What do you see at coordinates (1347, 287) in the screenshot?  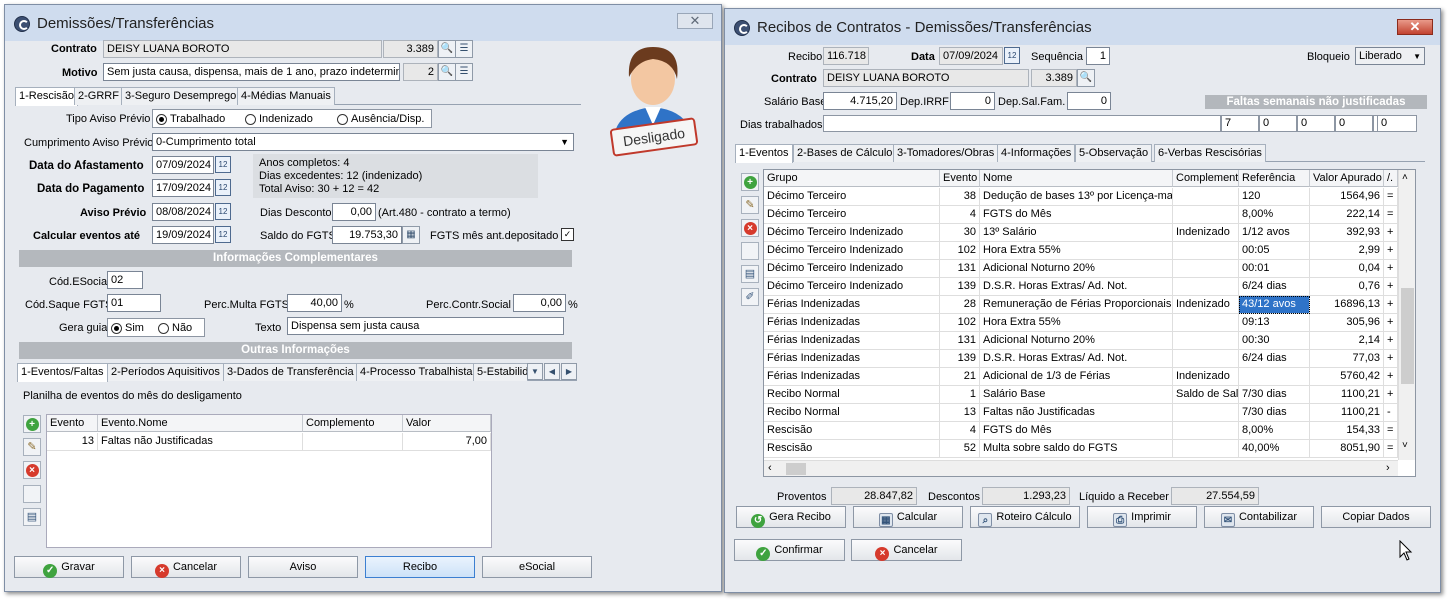 I see `right-cell-valor-apurado: 0,76` at bounding box center [1347, 287].